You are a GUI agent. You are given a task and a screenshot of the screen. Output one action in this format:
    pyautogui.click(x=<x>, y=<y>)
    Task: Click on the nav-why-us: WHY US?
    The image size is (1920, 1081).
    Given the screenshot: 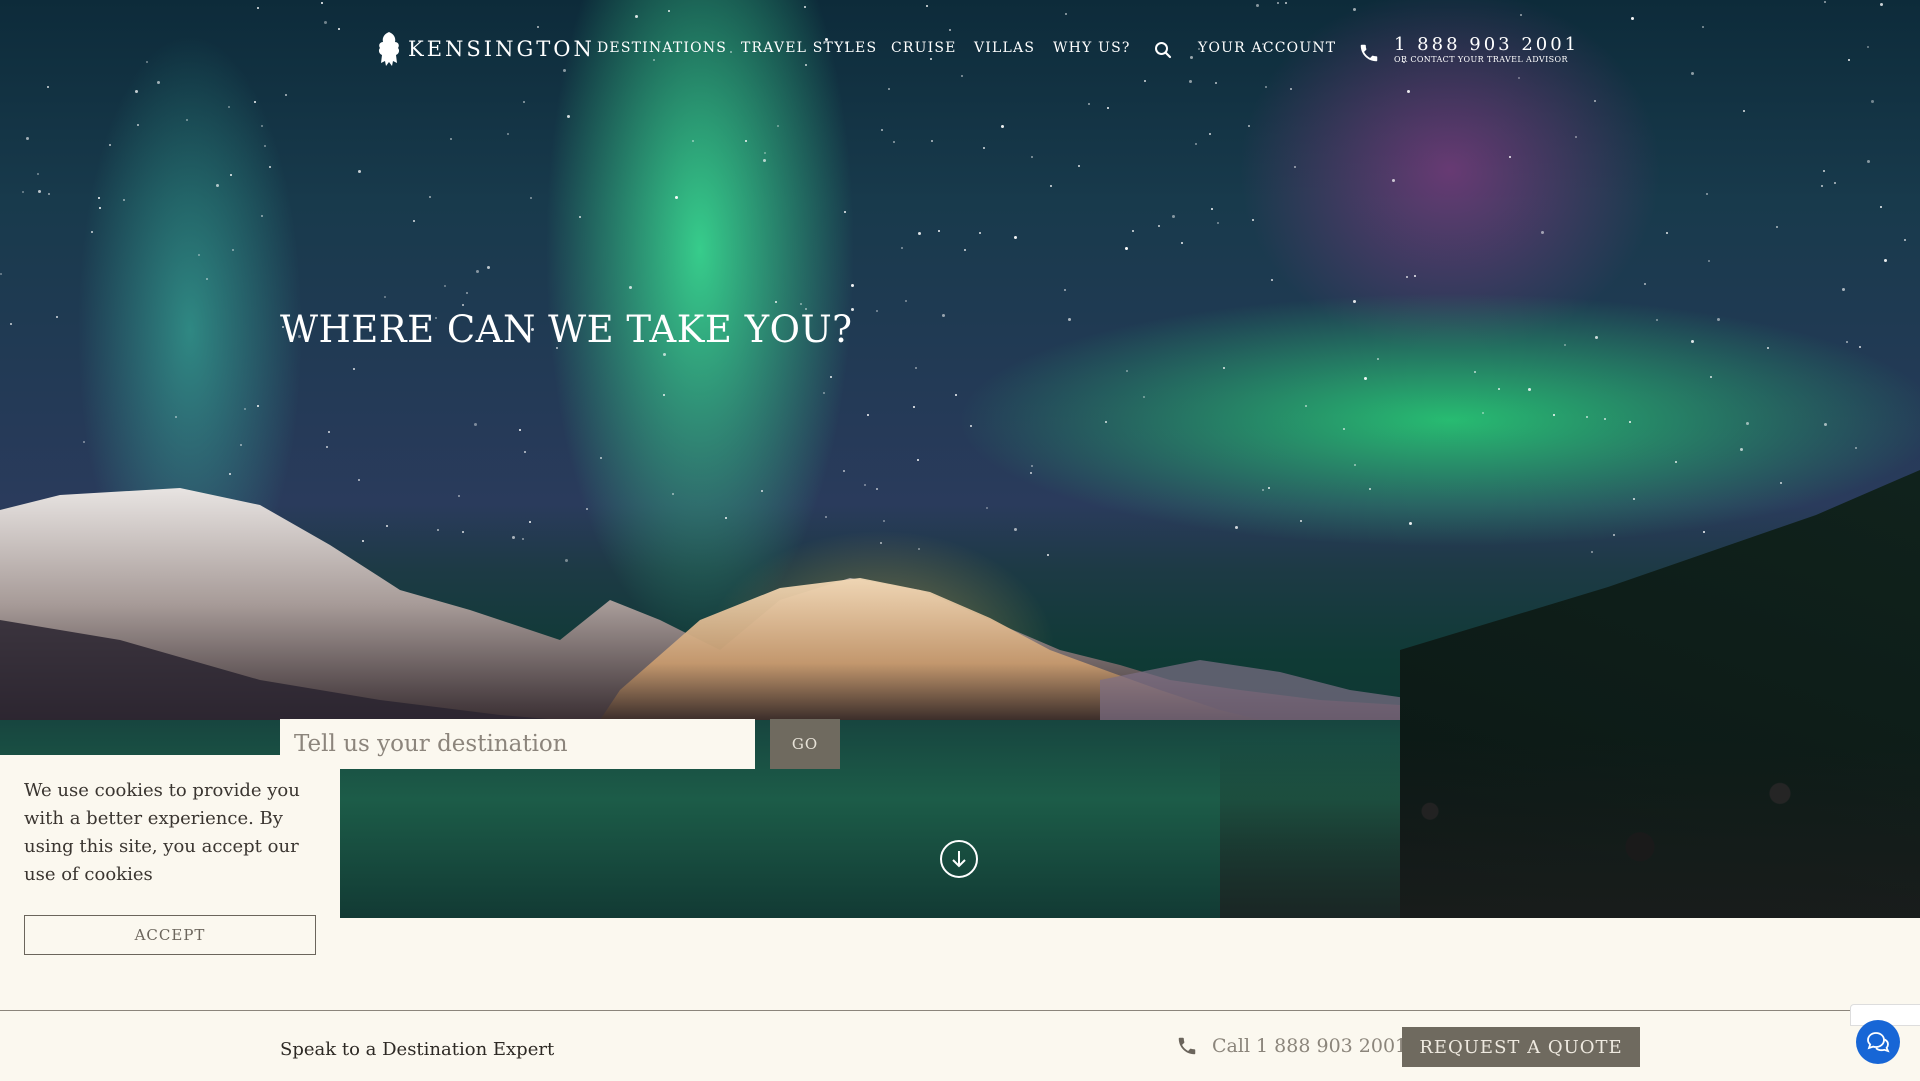 What is the action you would take?
    pyautogui.click(x=1092, y=48)
    